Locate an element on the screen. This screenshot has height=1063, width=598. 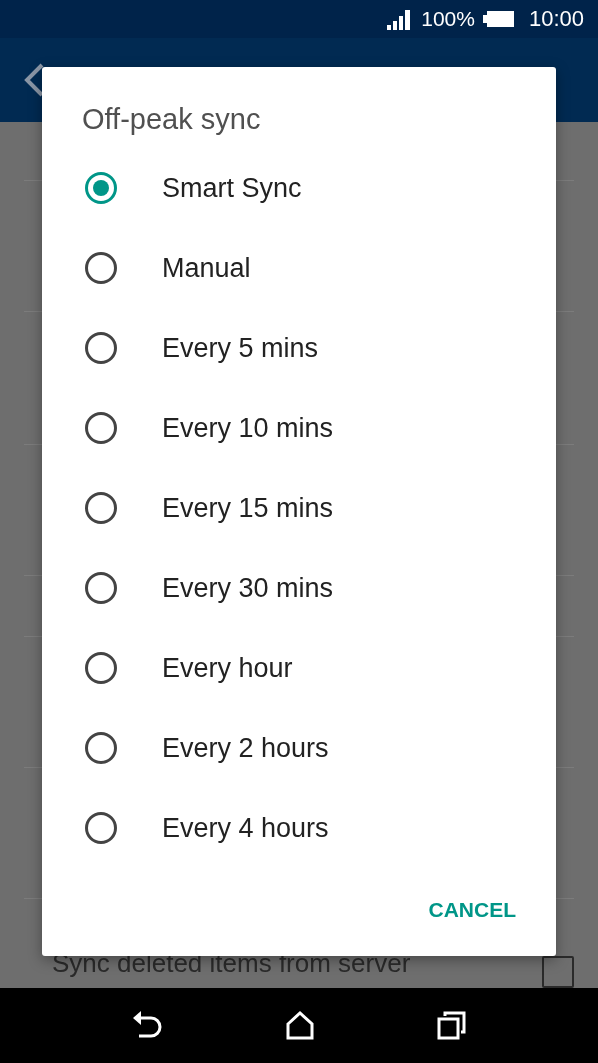
home-icon is located at coordinates (300, 1025).